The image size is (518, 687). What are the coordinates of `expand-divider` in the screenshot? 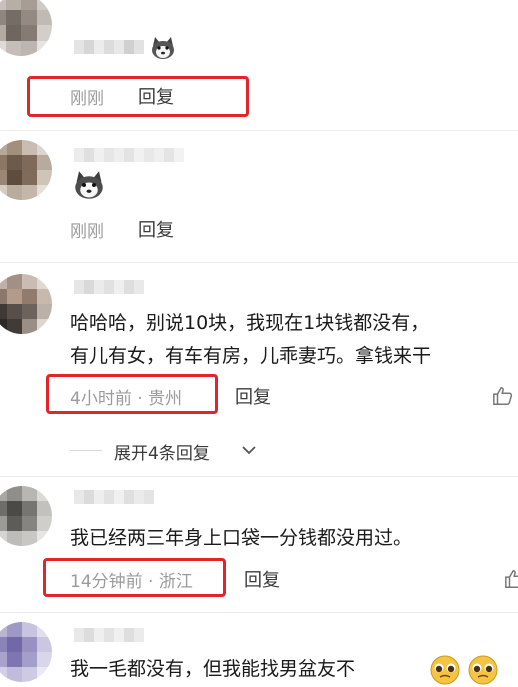 It's located at (86, 450).